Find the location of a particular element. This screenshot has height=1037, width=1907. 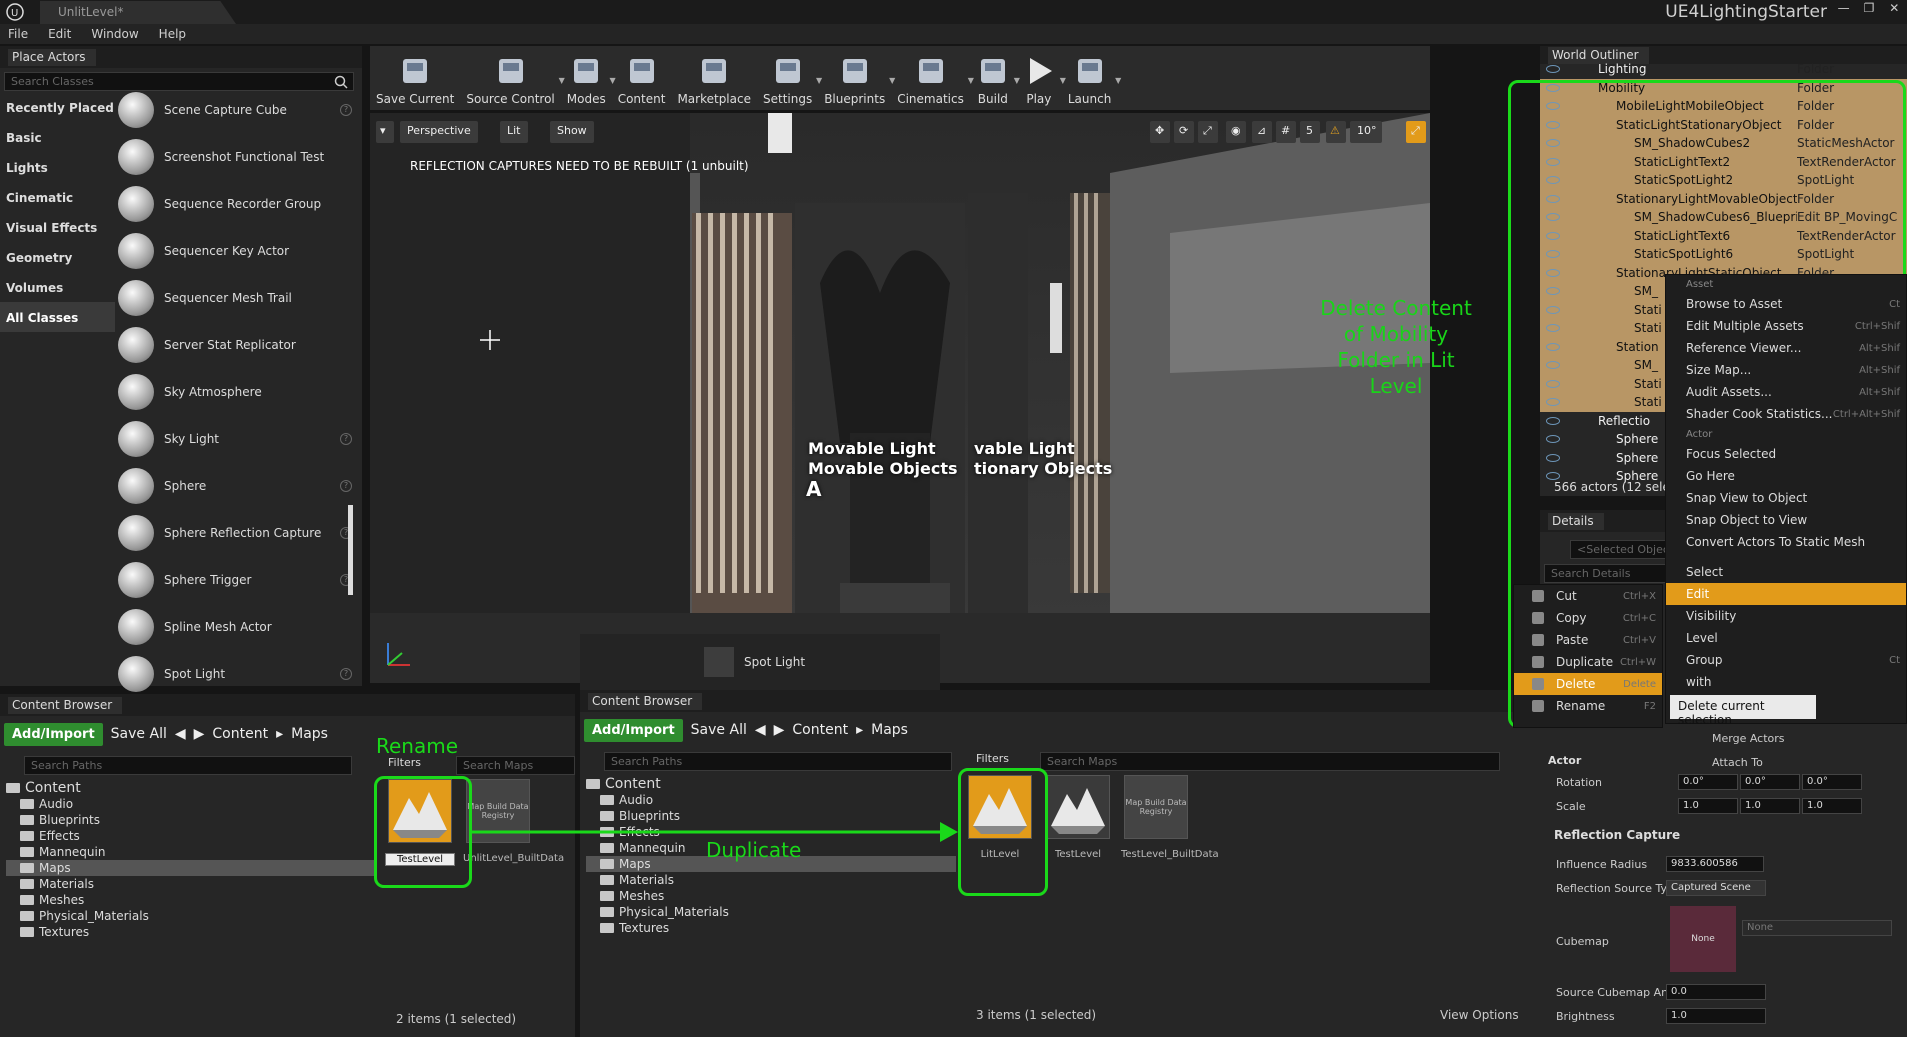

toolbar-button-build: Build ▼ is located at coordinates (995, 78).